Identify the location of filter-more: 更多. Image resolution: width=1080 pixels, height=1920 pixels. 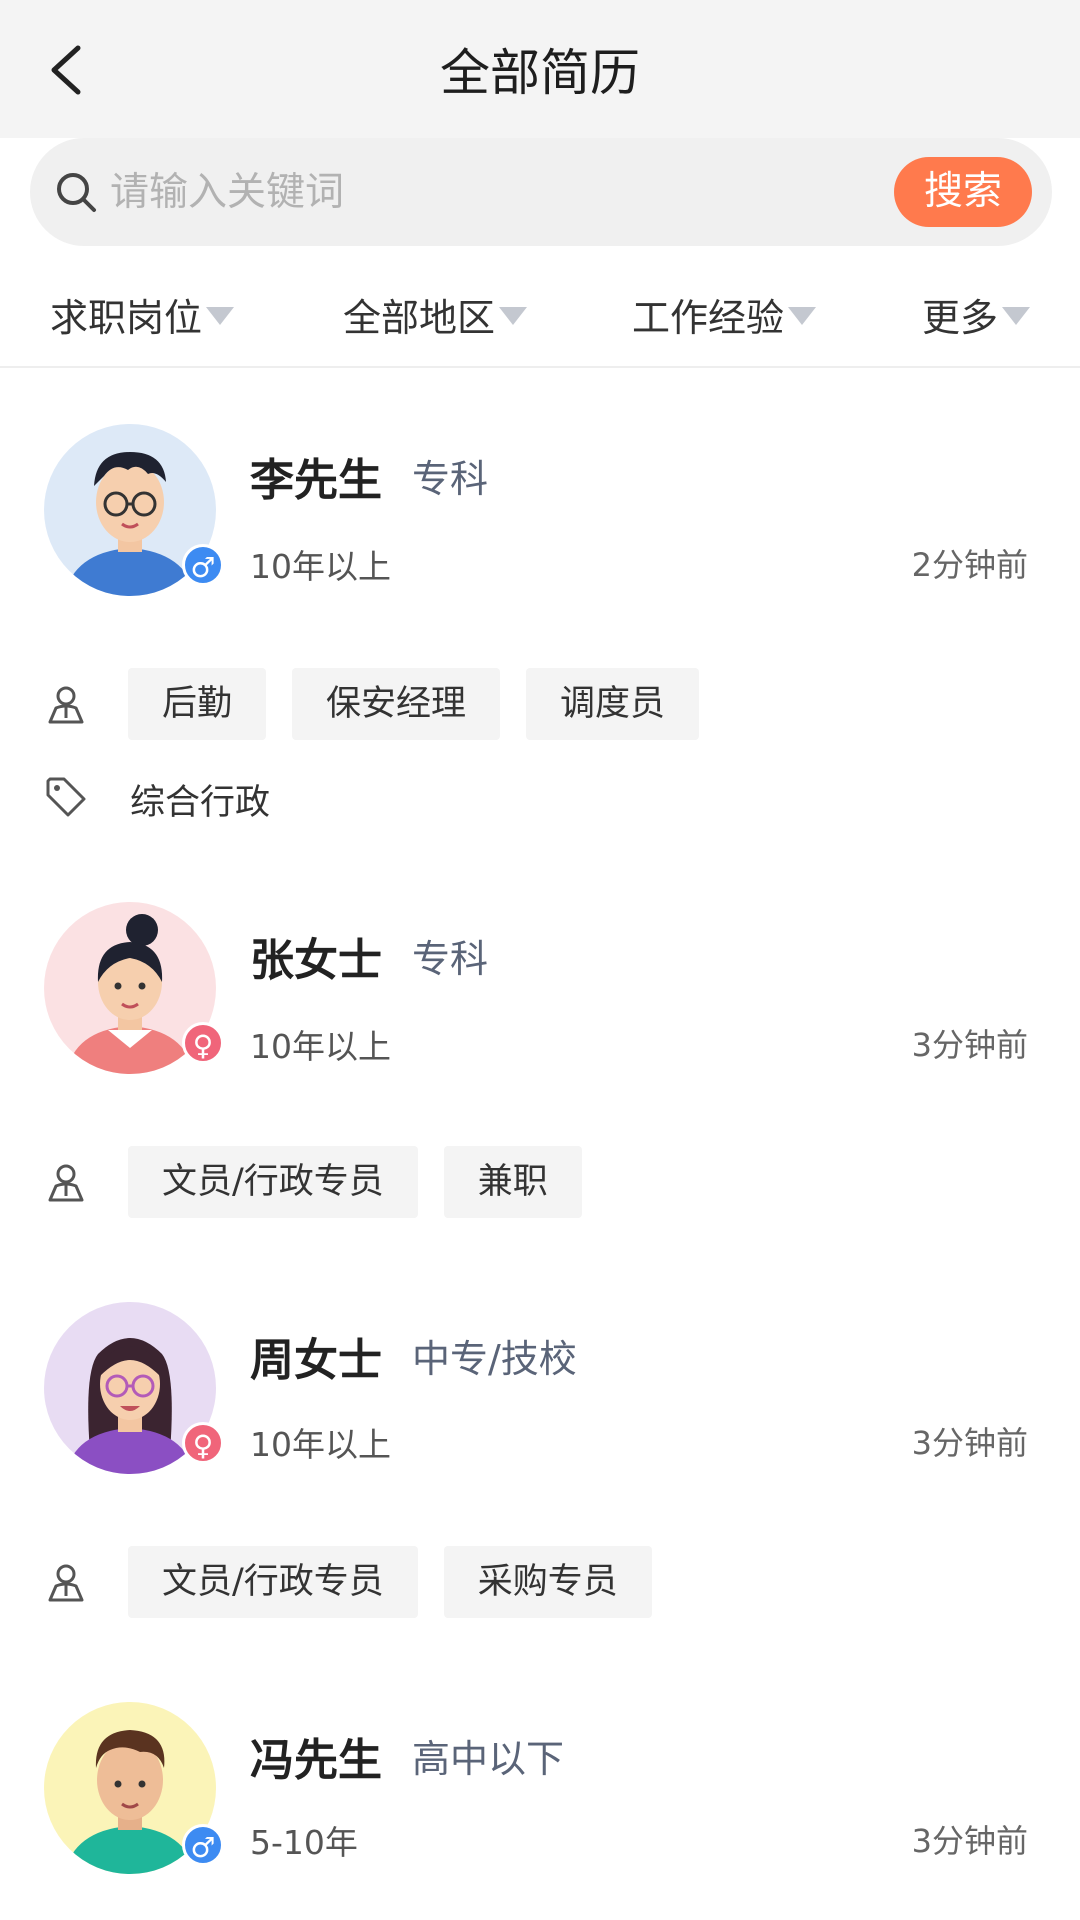
(976, 314).